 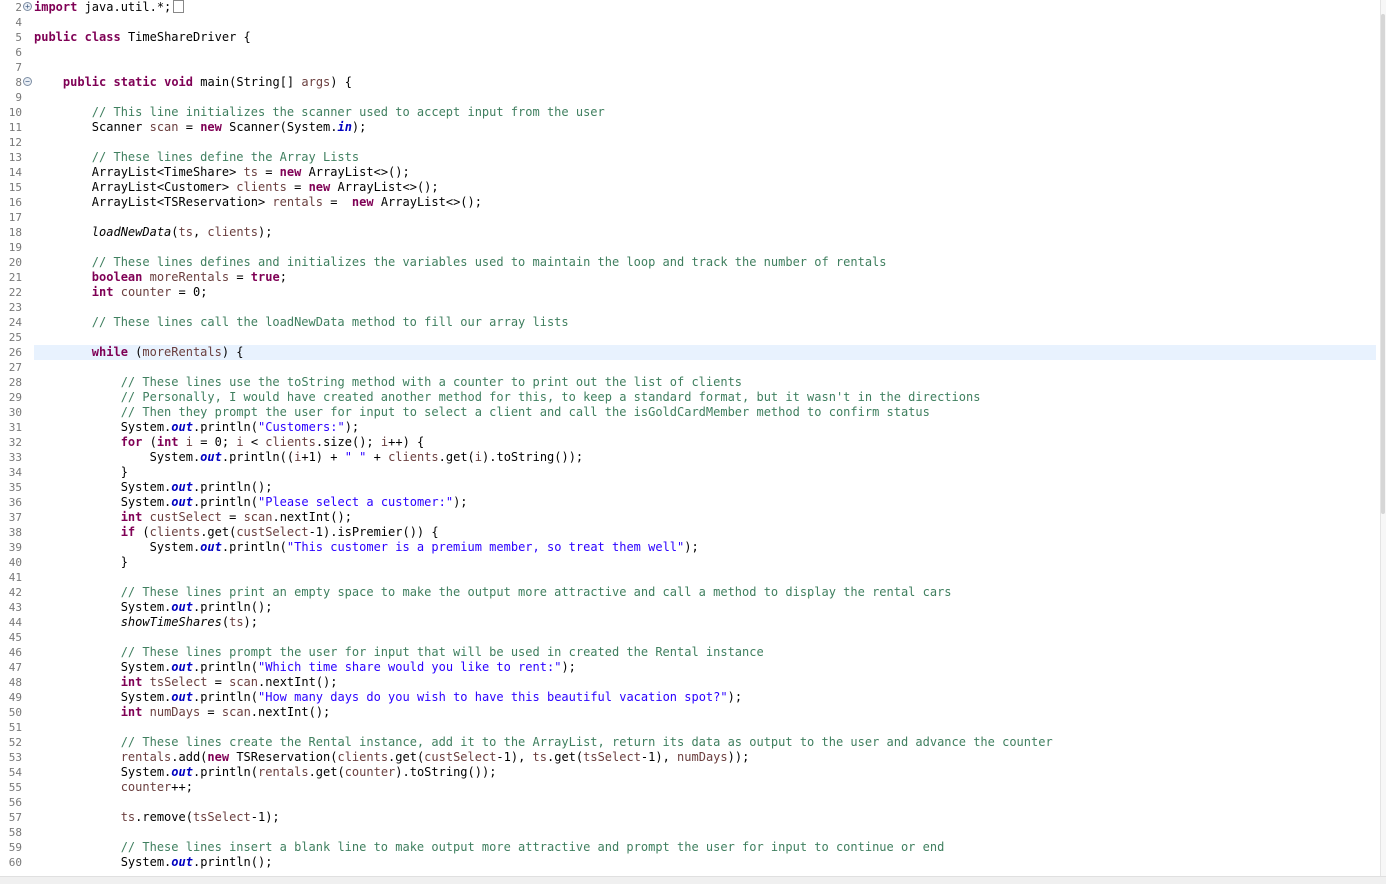 What do you see at coordinates (690, 487) in the screenshot?
I see `code-line: 35 System.out.println();` at bounding box center [690, 487].